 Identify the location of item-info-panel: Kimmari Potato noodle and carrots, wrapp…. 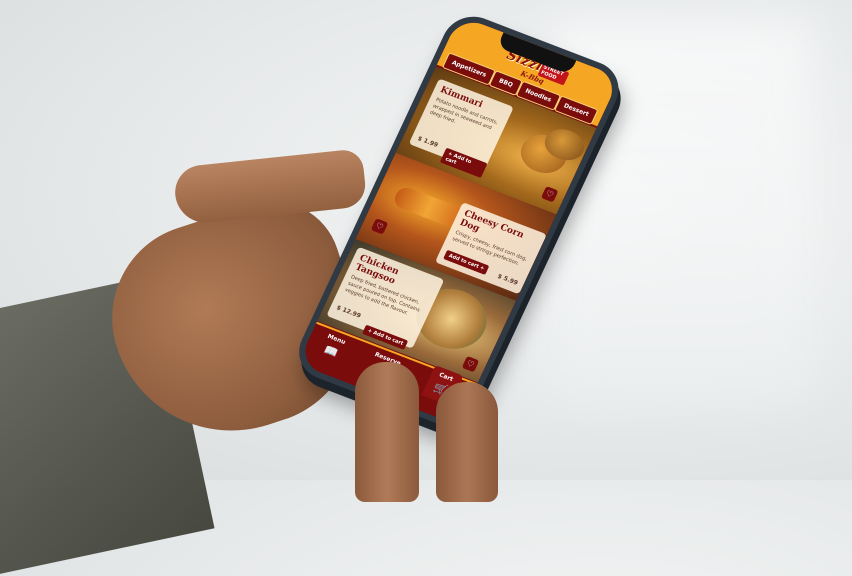
(461, 128).